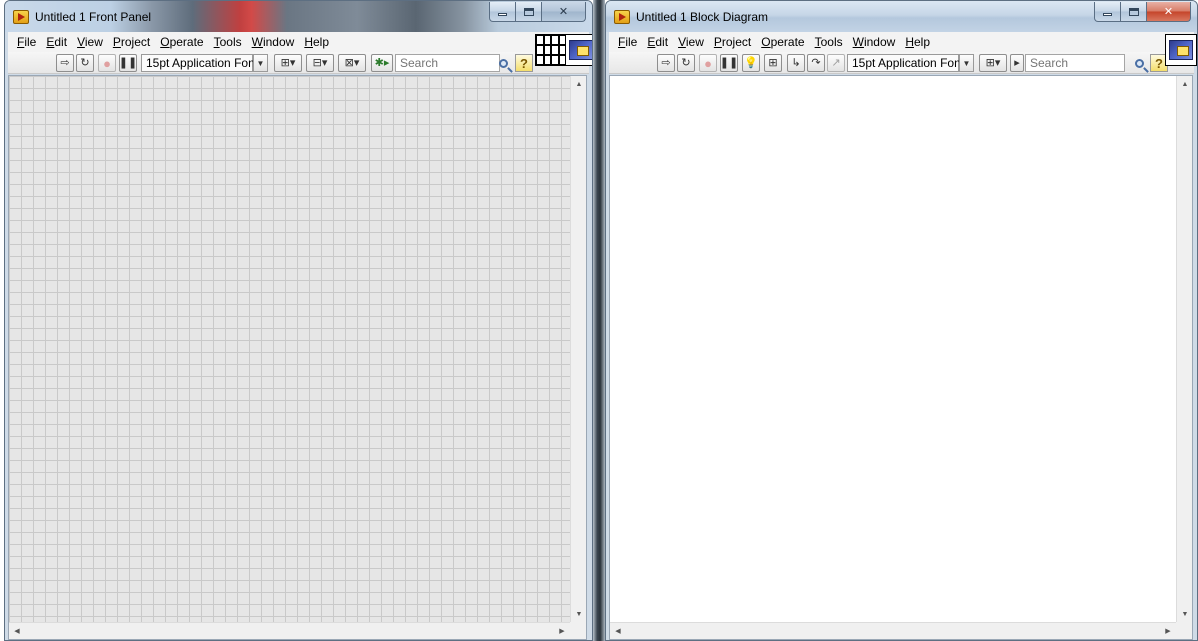  What do you see at coordinates (93, 17) in the screenshot?
I see `window-title: Untitled 1 Front Panel` at bounding box center [93, 17].